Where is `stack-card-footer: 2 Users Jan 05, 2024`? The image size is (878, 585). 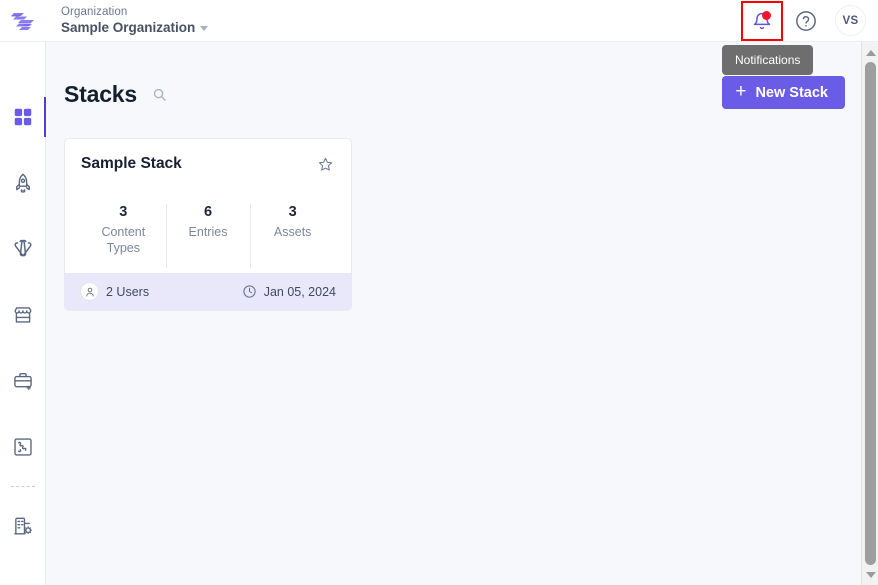
stack-card-footer: 2 Users Jan 05, 2024 is located at coordinates (208, 292).